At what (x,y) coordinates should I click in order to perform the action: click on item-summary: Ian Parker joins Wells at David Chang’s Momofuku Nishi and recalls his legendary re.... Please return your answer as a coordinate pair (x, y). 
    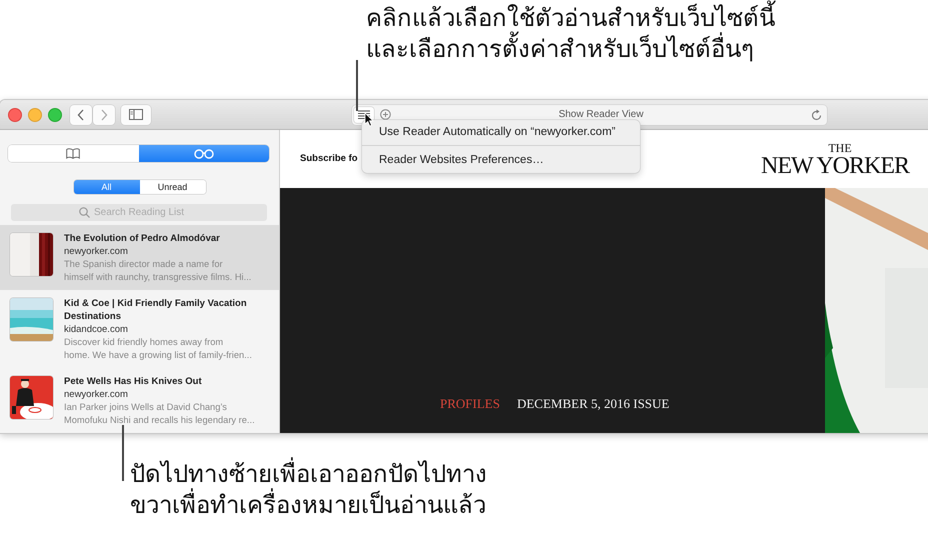
    Looking at the image, I should click on (159, 414).